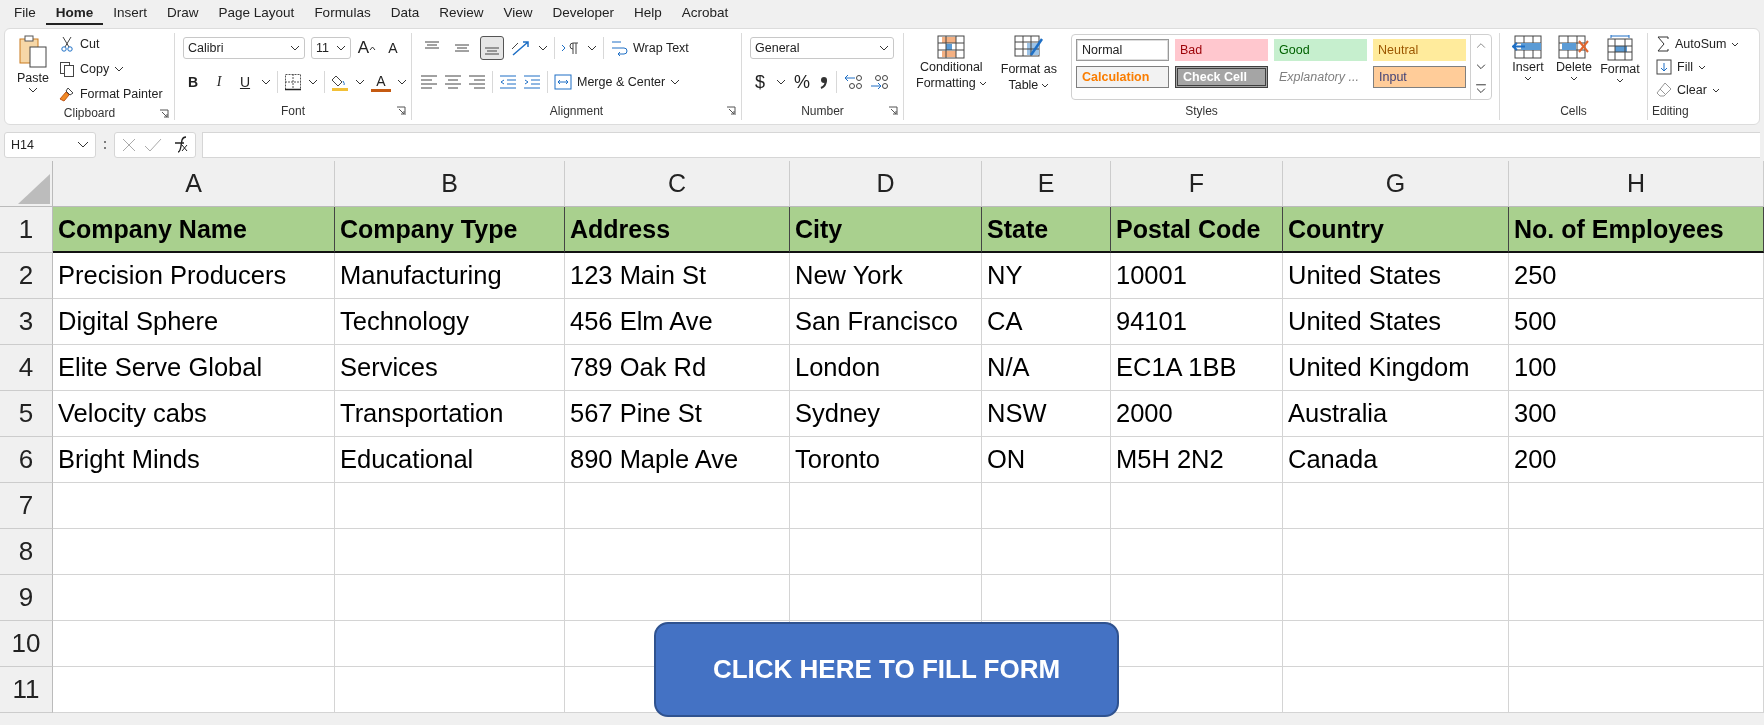  I want to click on number-format-dropdown: General, so click(822, 48).